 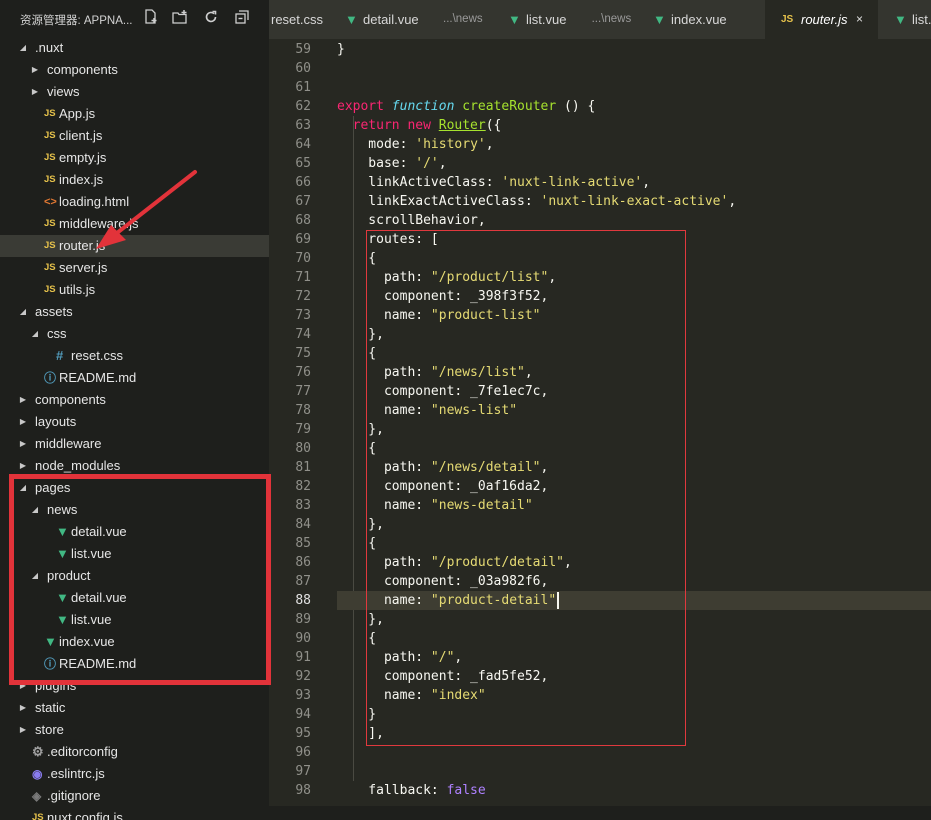 What do you see at coordinates (49, 729) in the screenshot?
I see `tree-item-label: store` at bounding box center [49, 729].